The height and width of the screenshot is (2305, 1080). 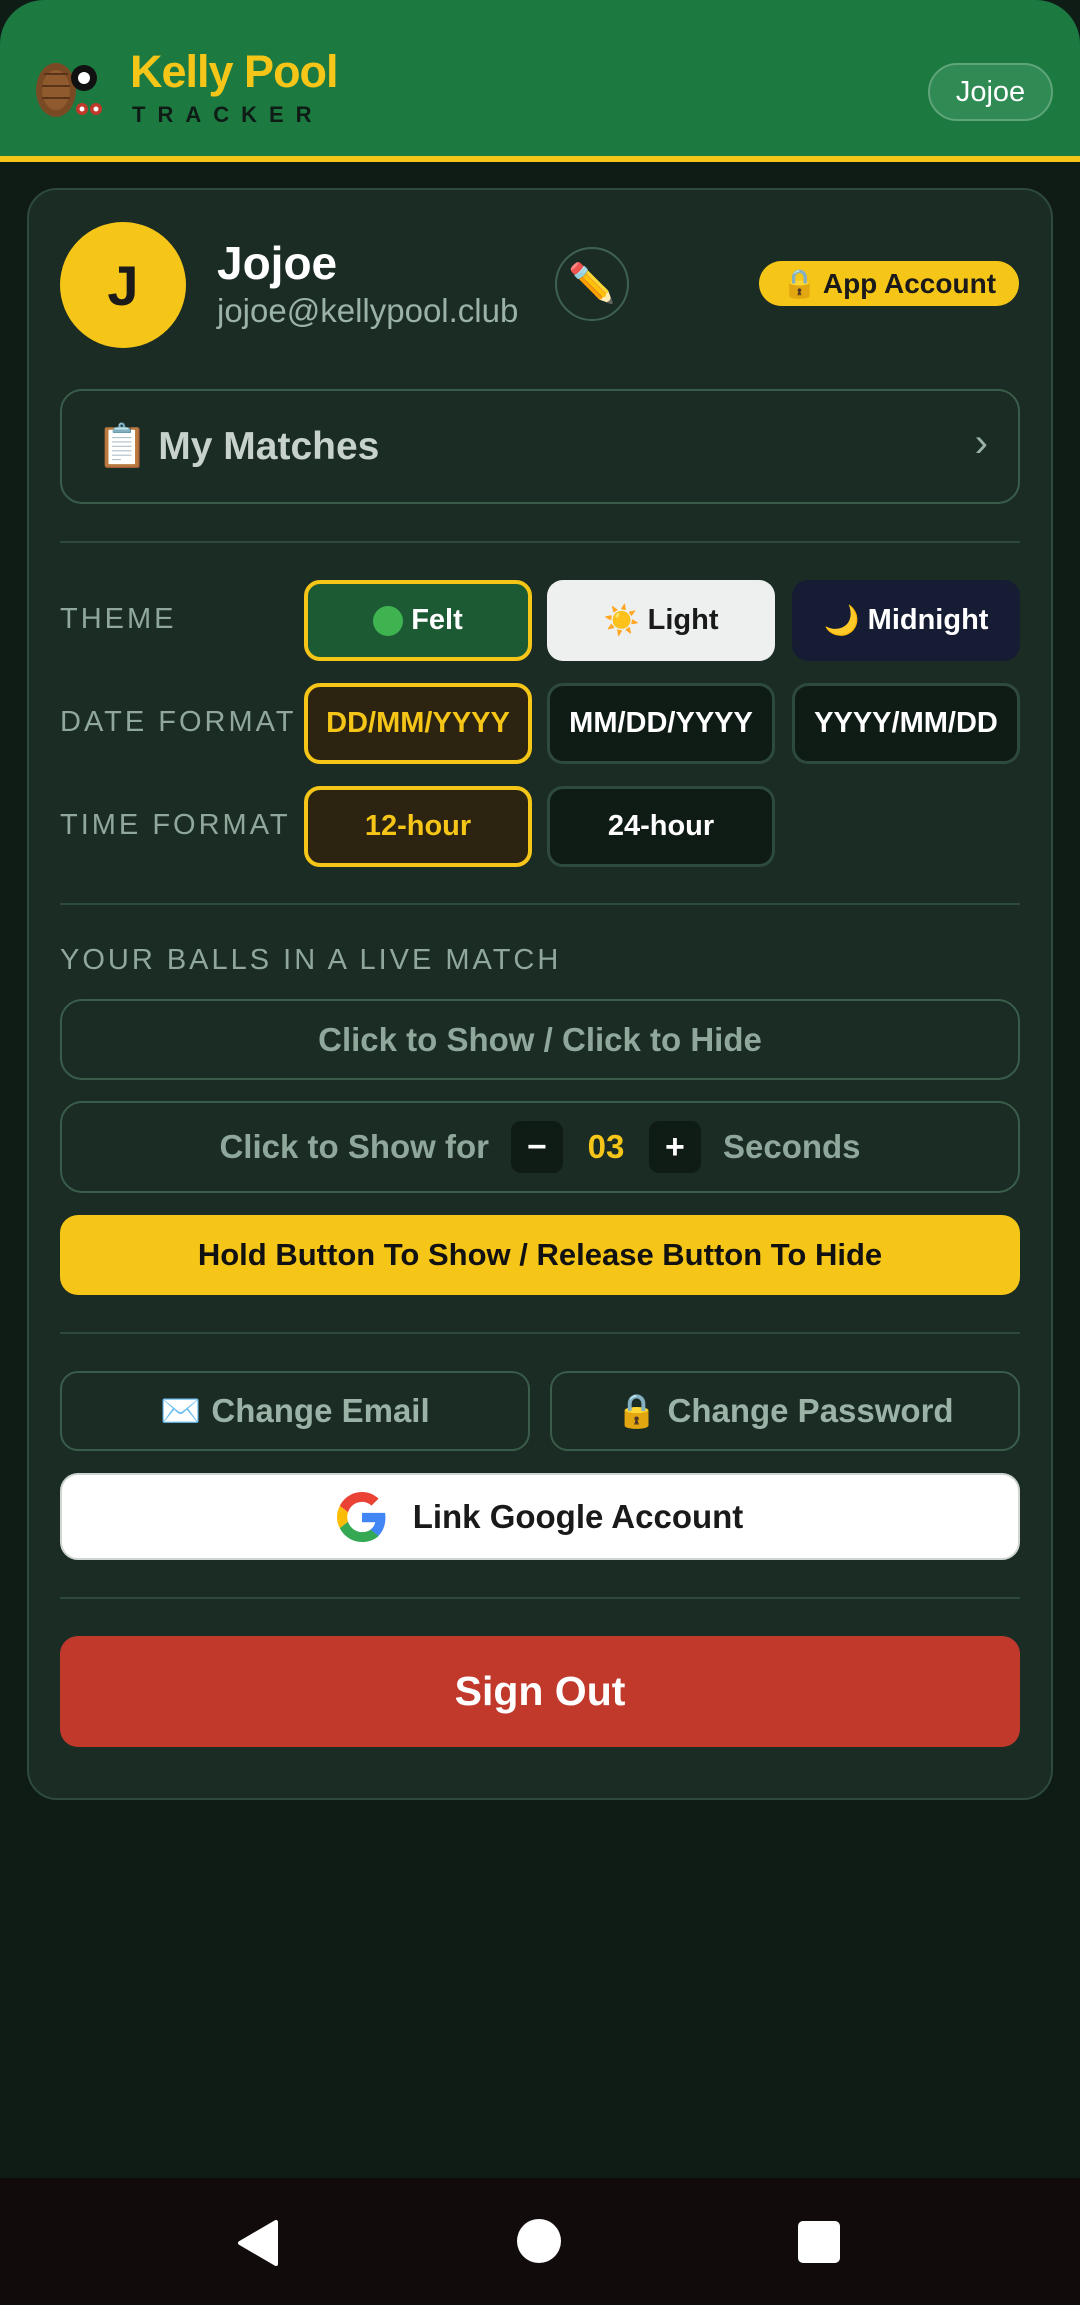 I want to click on account-type-badge: 🔒 App Account, so click(x=889, y=283).